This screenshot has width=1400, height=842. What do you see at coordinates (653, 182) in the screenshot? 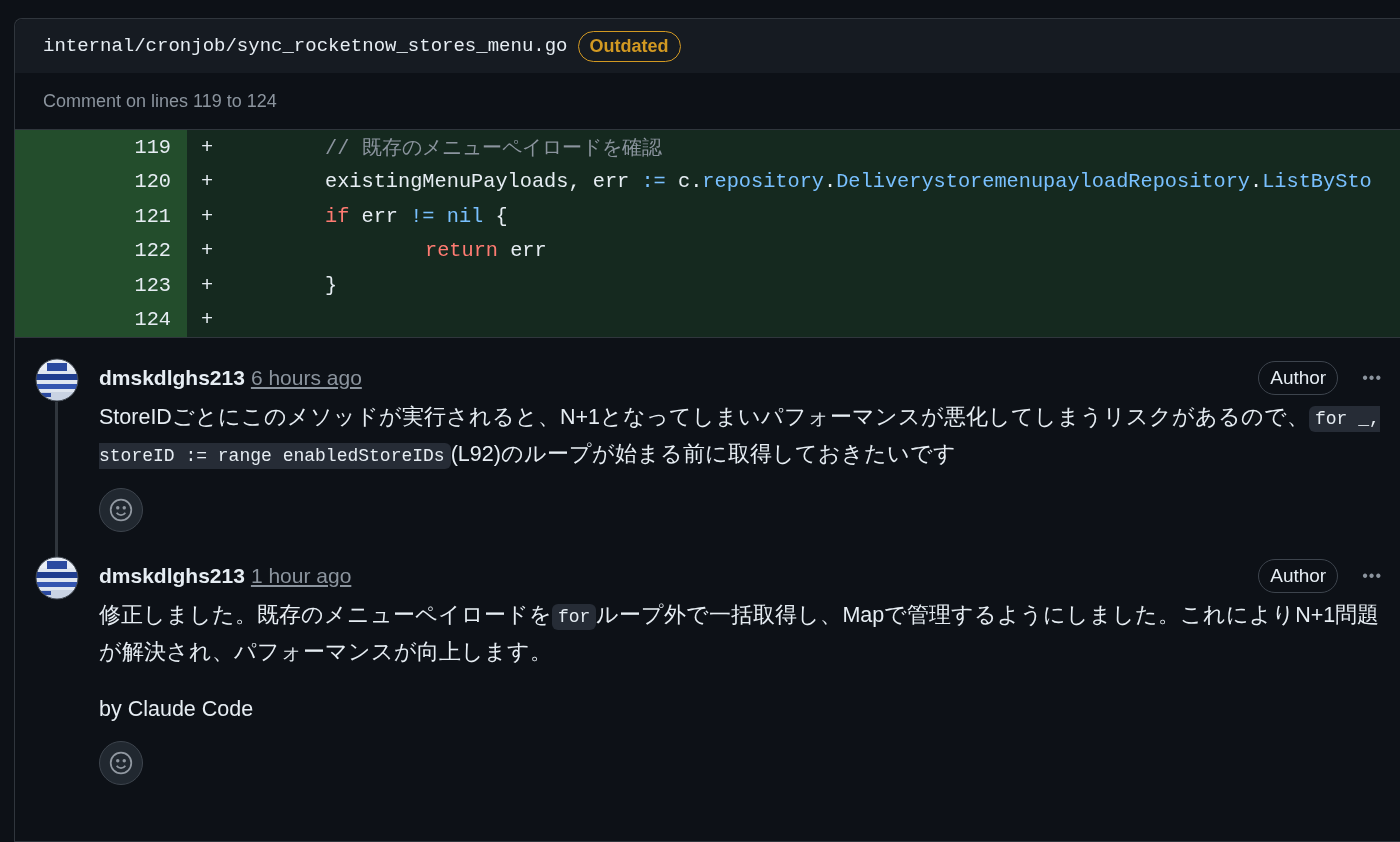
I see `code-token: :=` at bounding box center [653, 182].